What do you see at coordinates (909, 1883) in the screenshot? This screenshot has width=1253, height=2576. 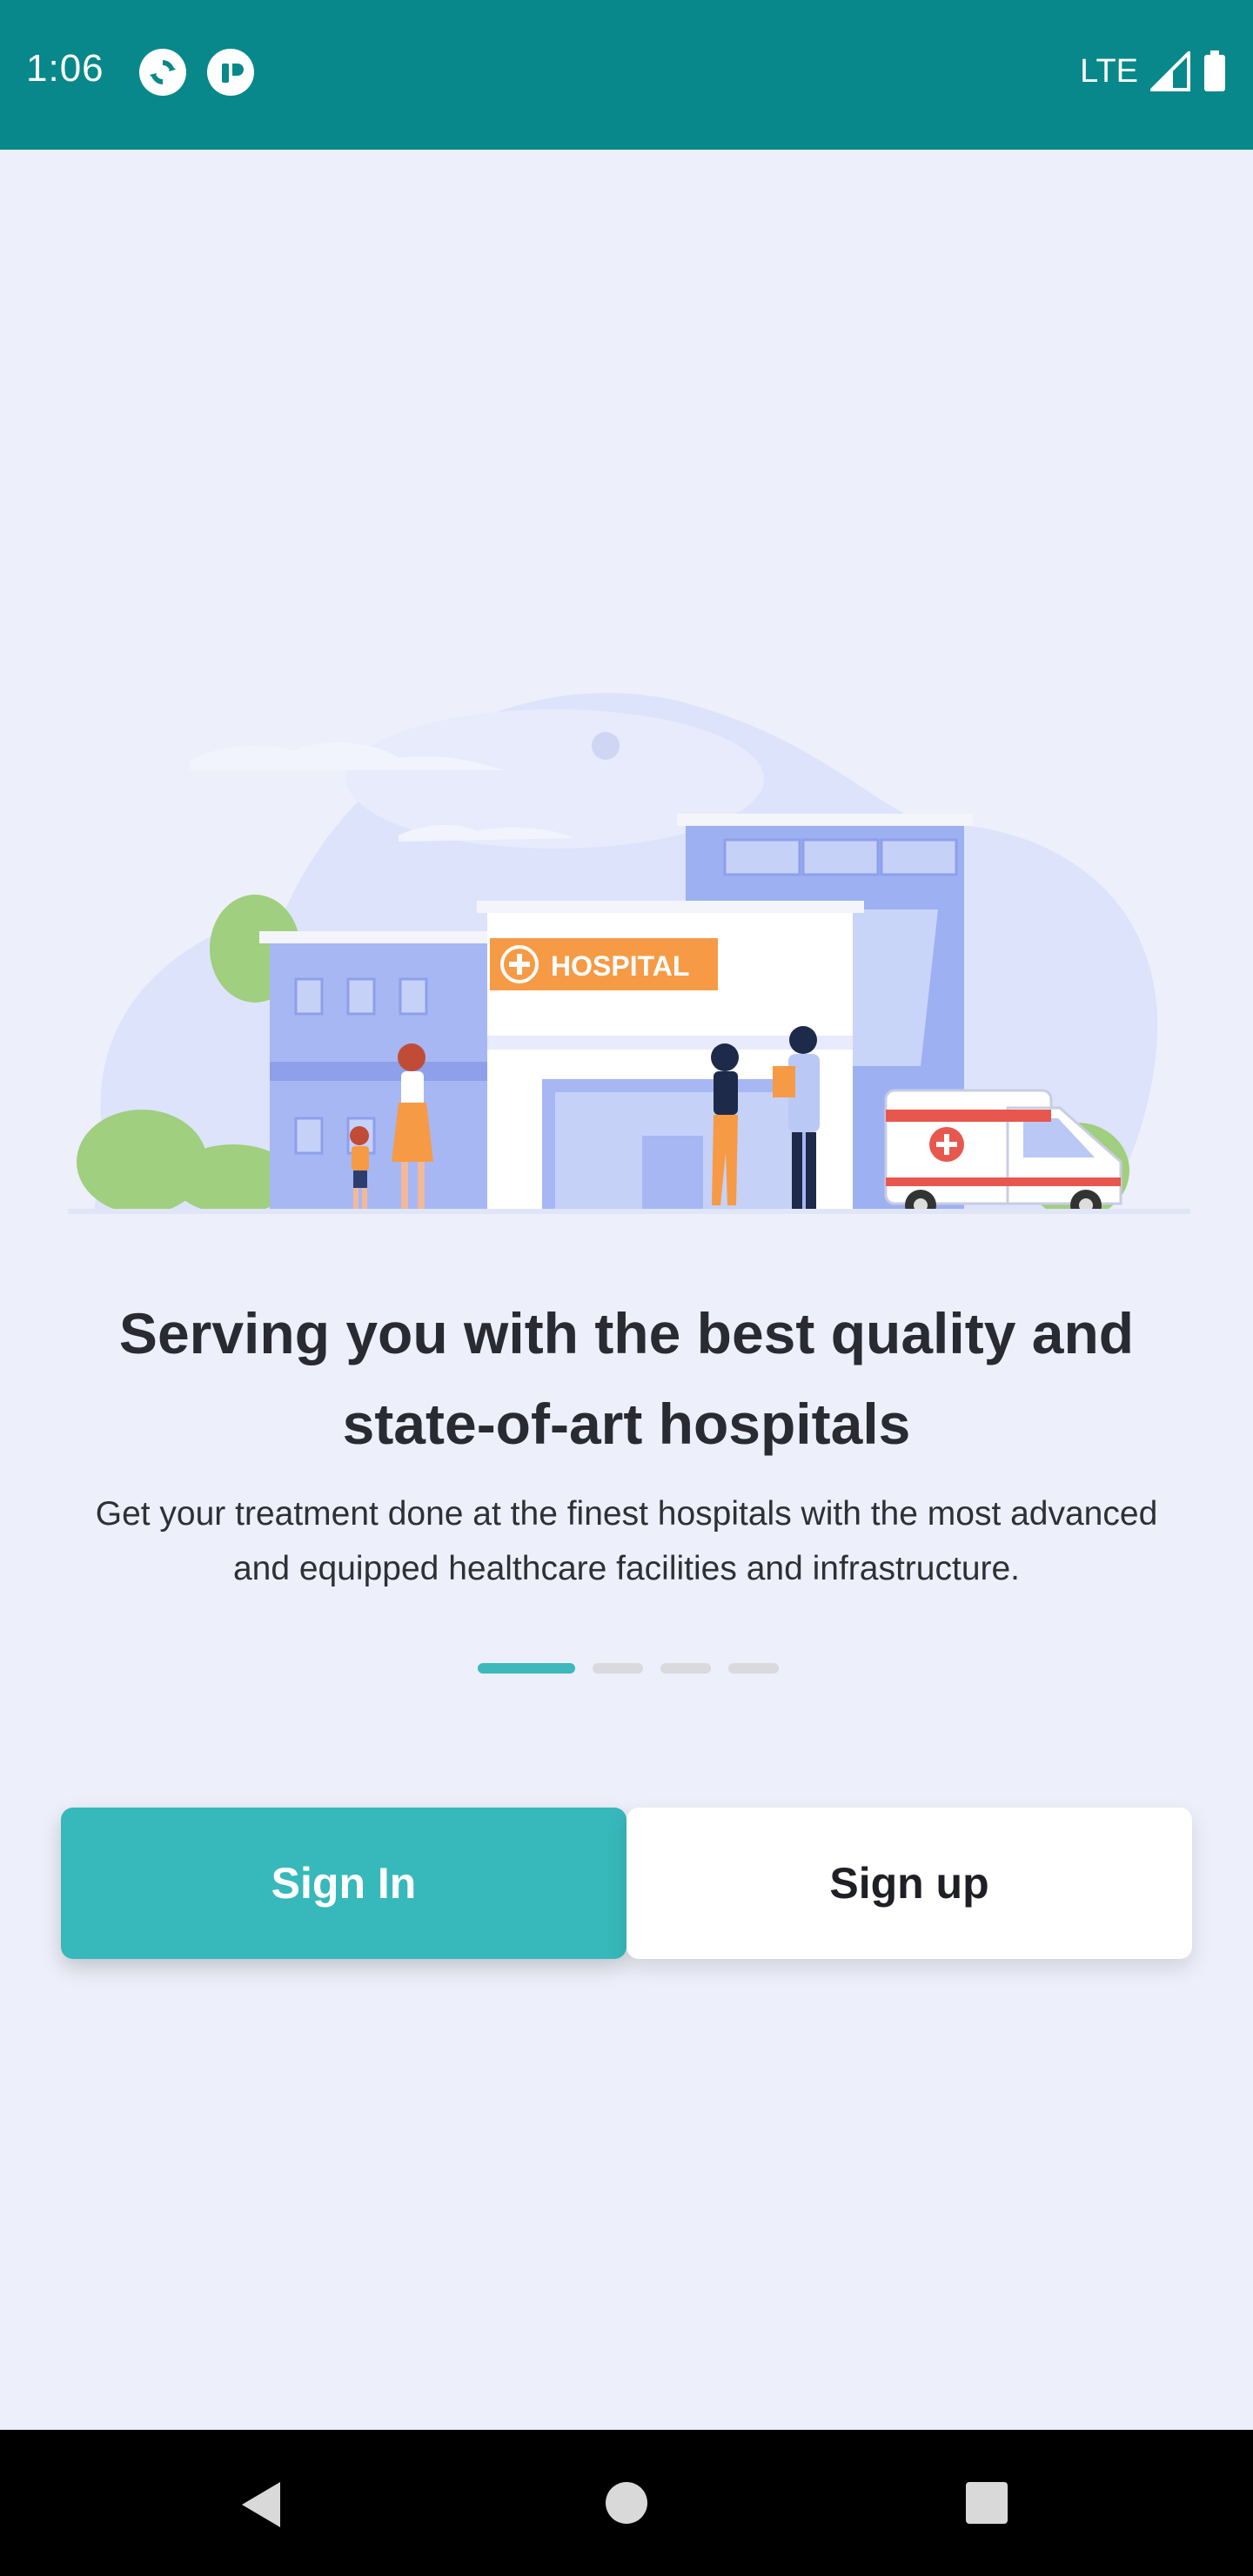 I see `sign-up-button: Sign up` at bounding box center [909, 1883].